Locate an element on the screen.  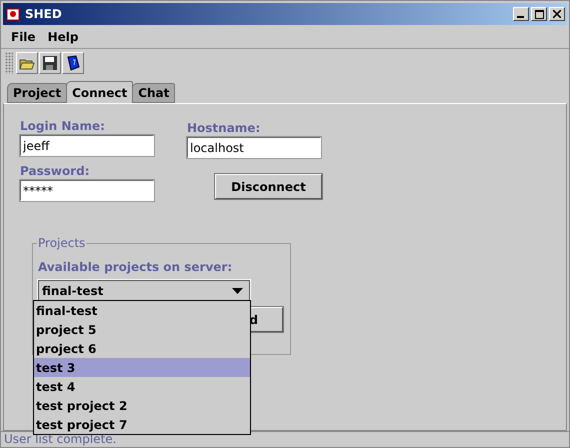
maximize-button is located at coordinates (539, 14).